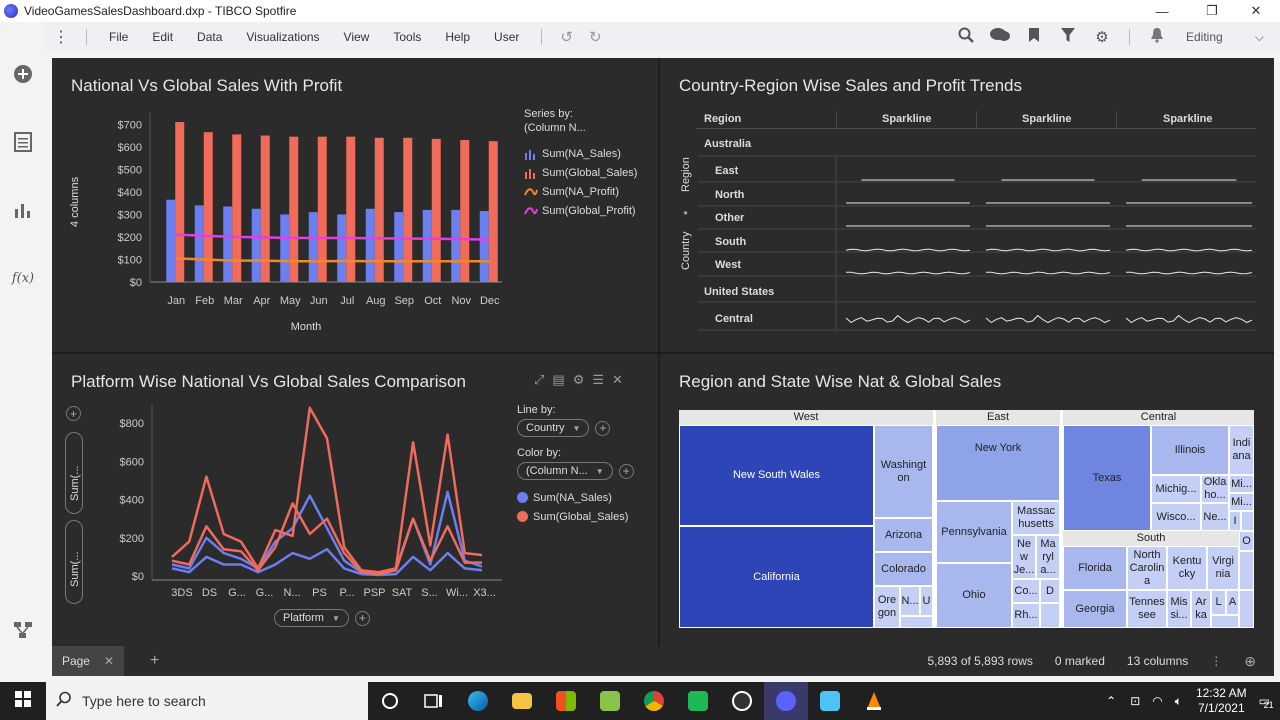 The image size is (1280, 720). What do you see at coordinates (730, 242) in the screenshot?
I see `region-south: South` at bounding box center [730, 242].